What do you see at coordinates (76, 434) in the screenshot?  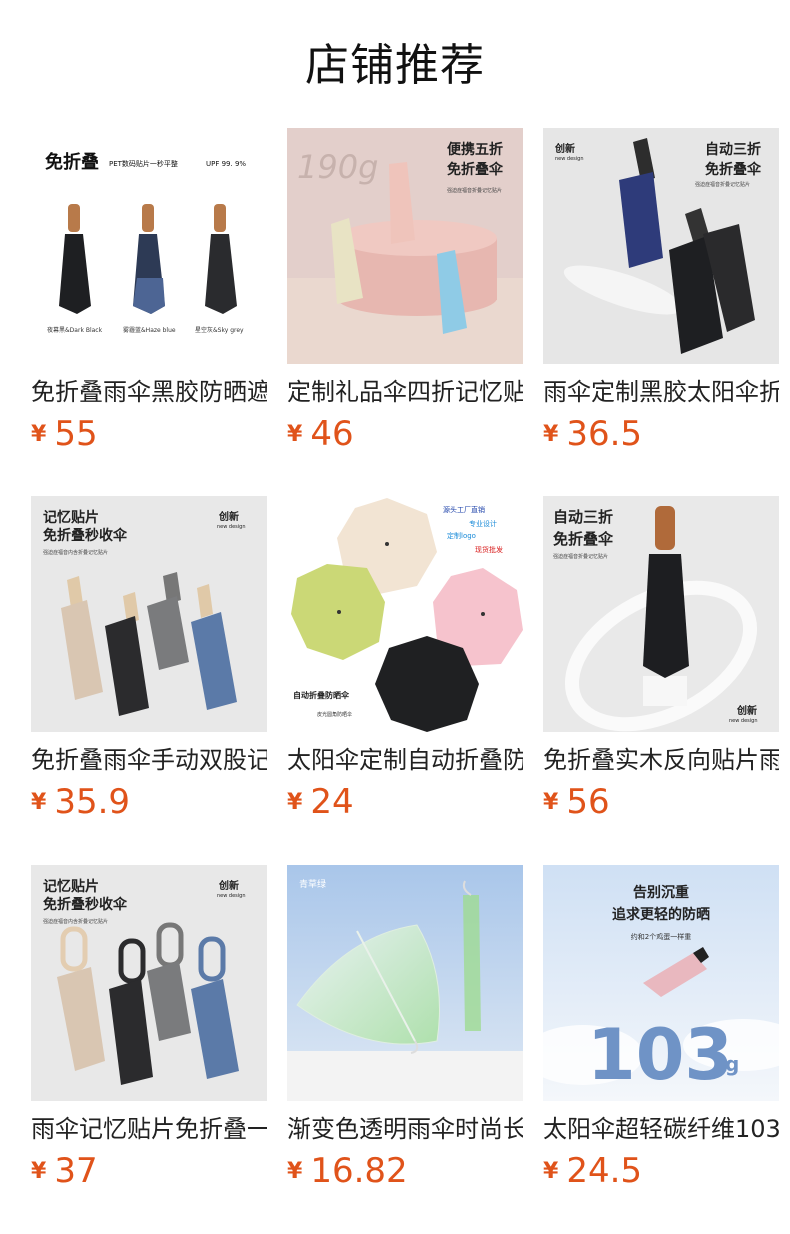 I see `price-value: 55` at bounding box center [76, 434].